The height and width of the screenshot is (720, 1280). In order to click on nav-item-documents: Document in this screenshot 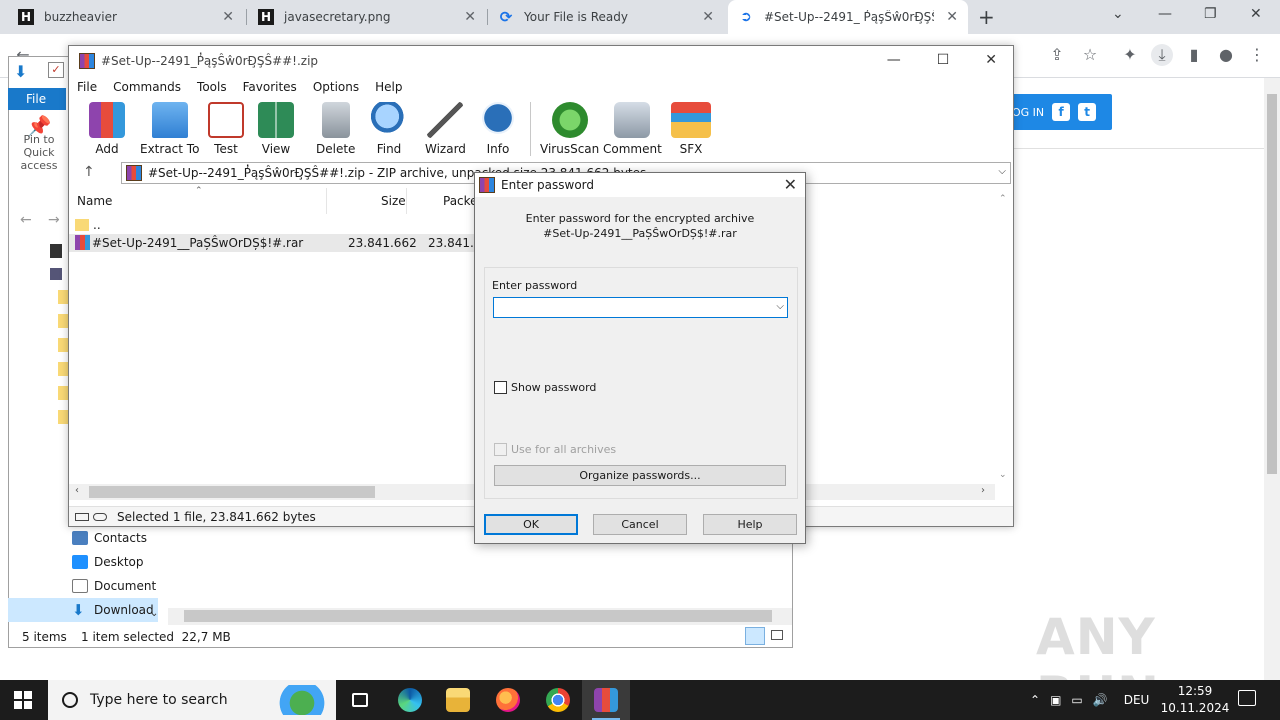, I will do `click(114, 586)`.